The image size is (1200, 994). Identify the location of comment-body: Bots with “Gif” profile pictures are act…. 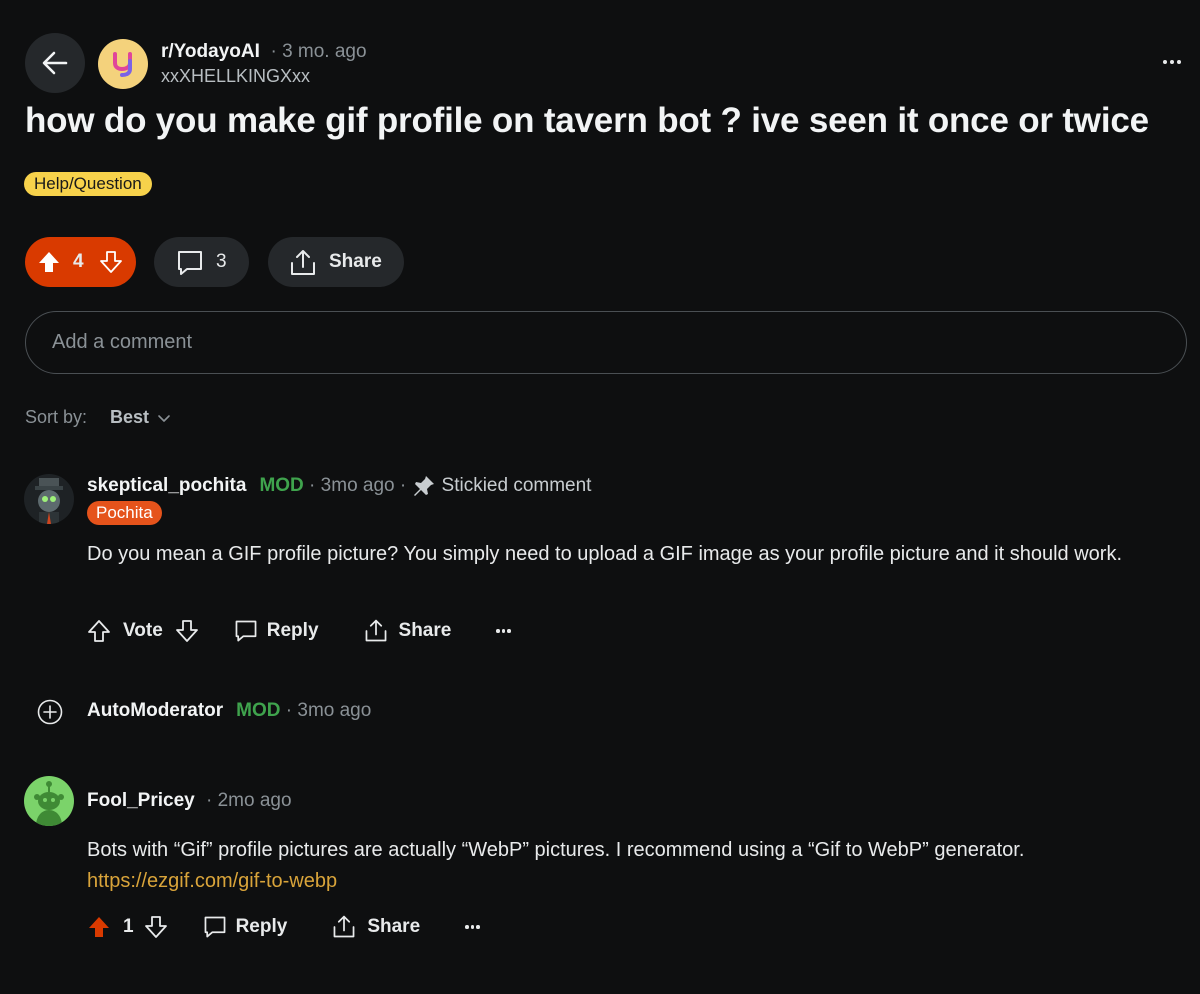
(637, 866).